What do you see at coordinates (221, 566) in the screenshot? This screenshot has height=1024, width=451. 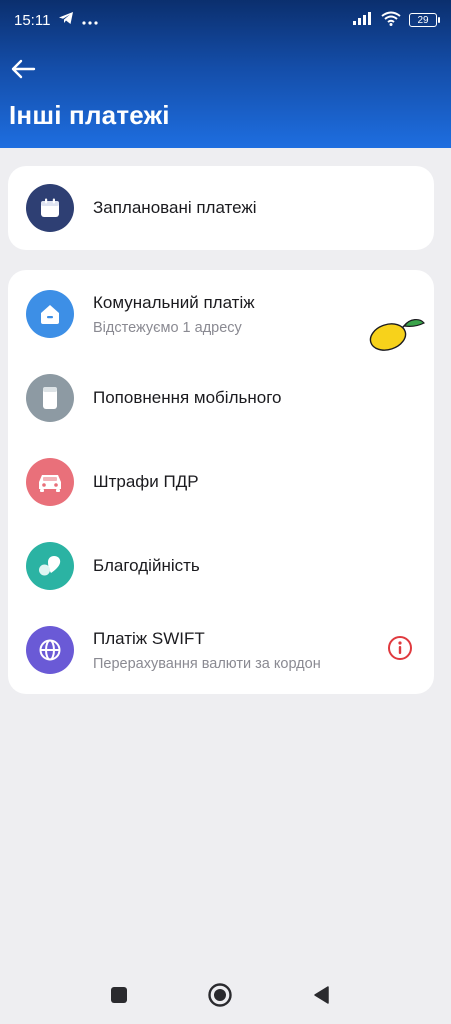 I see `list-item-charity: Благодійність` at bounding box center [221, 566].